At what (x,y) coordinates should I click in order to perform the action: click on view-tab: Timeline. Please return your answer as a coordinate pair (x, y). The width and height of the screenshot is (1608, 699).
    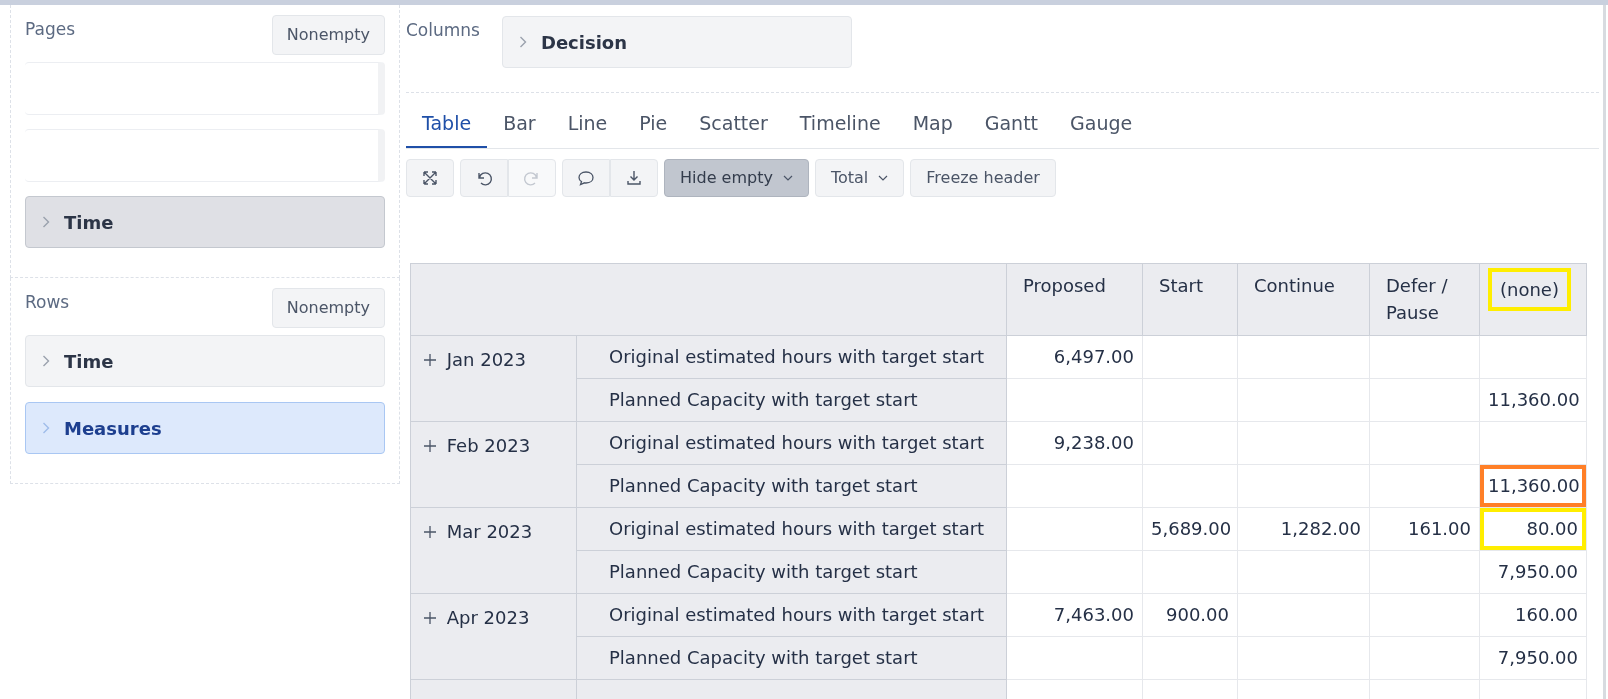
    Looking at the image, I should click on (840, 126).